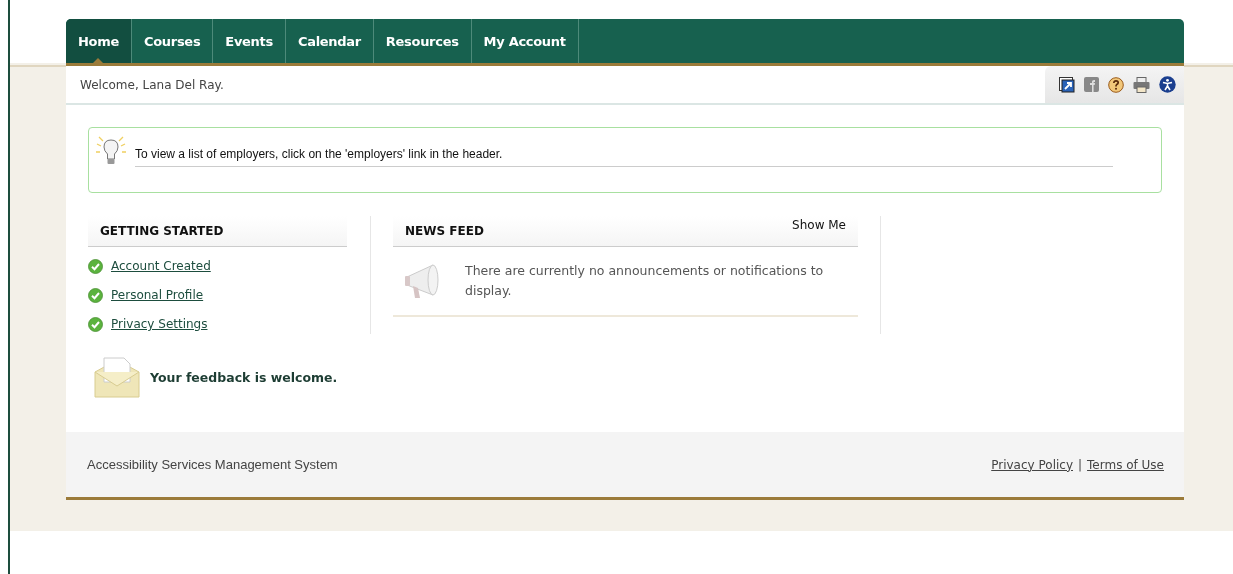 The image size is (1233, 574). What do you see at coordinates (244, 377) in the screenshot?
I see `feedback-link: Your feedback is welcome.` at bounding box center [244, 377].